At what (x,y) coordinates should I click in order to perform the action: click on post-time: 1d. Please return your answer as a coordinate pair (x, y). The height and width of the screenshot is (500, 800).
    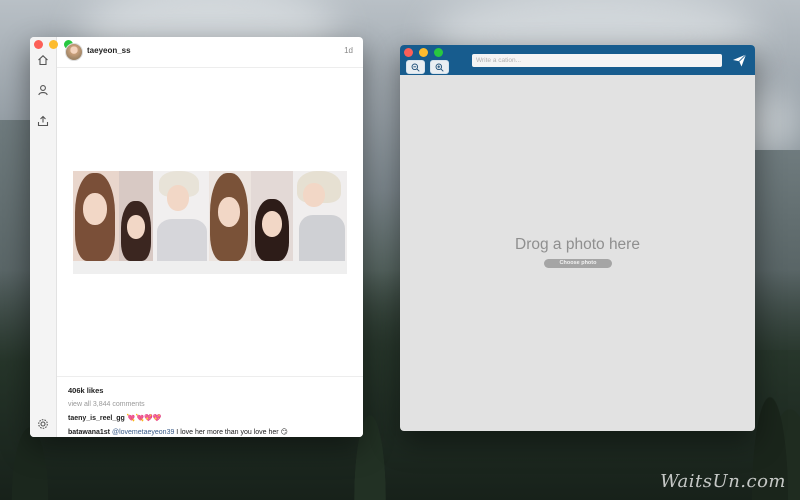
    Looking at the image, I should click on (348, 50).